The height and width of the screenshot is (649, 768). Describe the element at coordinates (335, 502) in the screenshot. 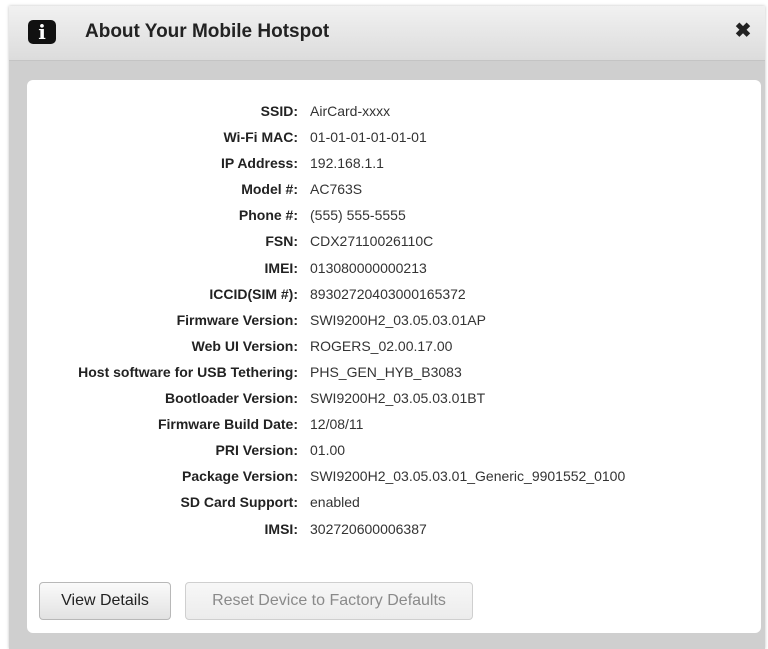

I see `info-value: enabled` at that location.